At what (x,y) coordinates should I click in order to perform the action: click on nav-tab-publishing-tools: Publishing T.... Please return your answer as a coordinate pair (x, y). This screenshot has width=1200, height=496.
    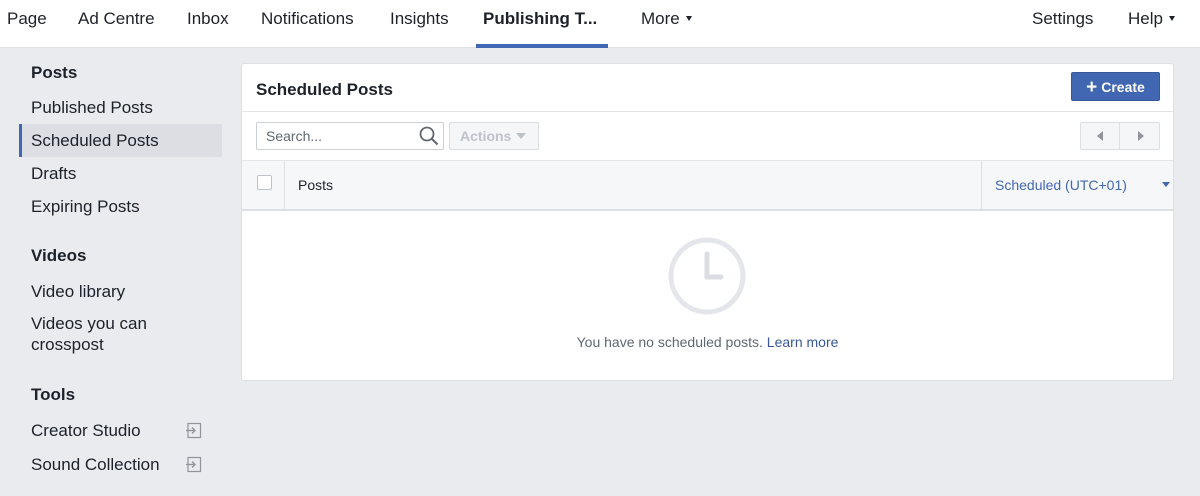
    Looking at the image, I should click on (540, 24).